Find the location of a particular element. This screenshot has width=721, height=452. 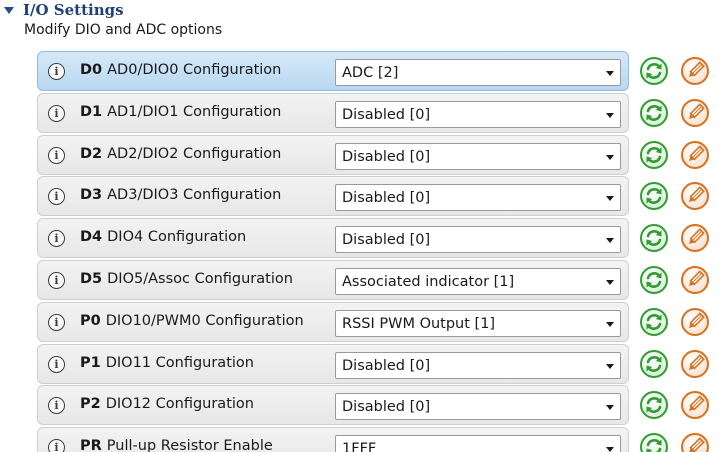

setting-row-panel: i D3 AD3/DIO3 Configuration Disabled [0] is located at coordinates (333, 196).